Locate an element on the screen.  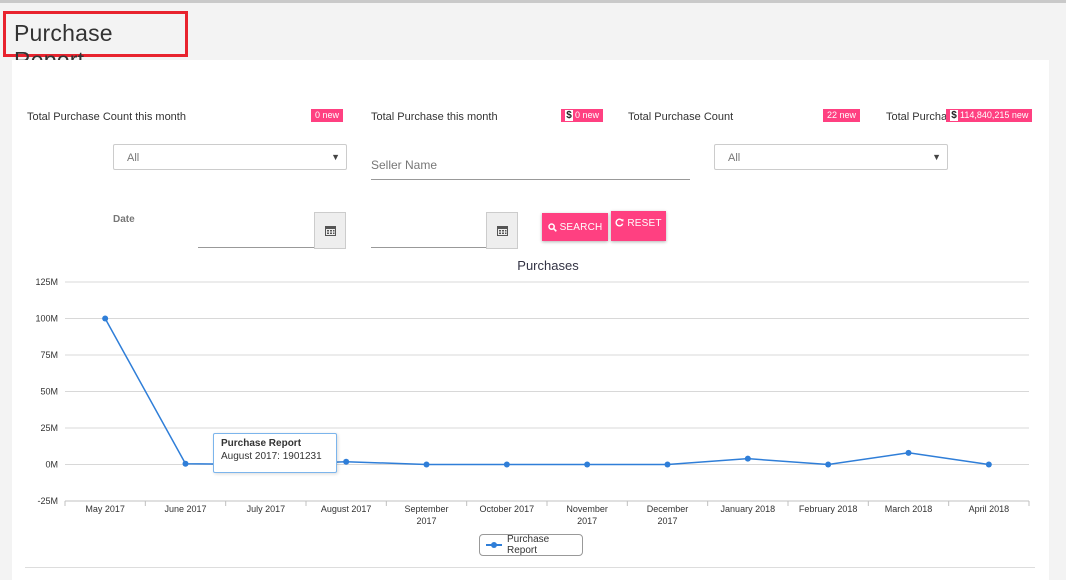
stat-label-count-month: Total Purchase Count this month is located at coordinates (106, 117).